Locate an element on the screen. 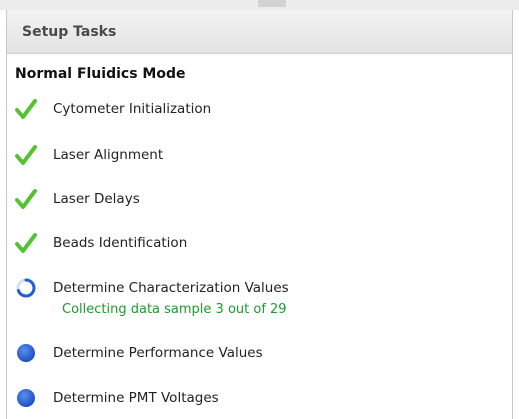 The width and height of the screenshot is (519, 419). task-determine-pmt-voltages: Determine PMT Voltages is located at coordinates (117, 398).